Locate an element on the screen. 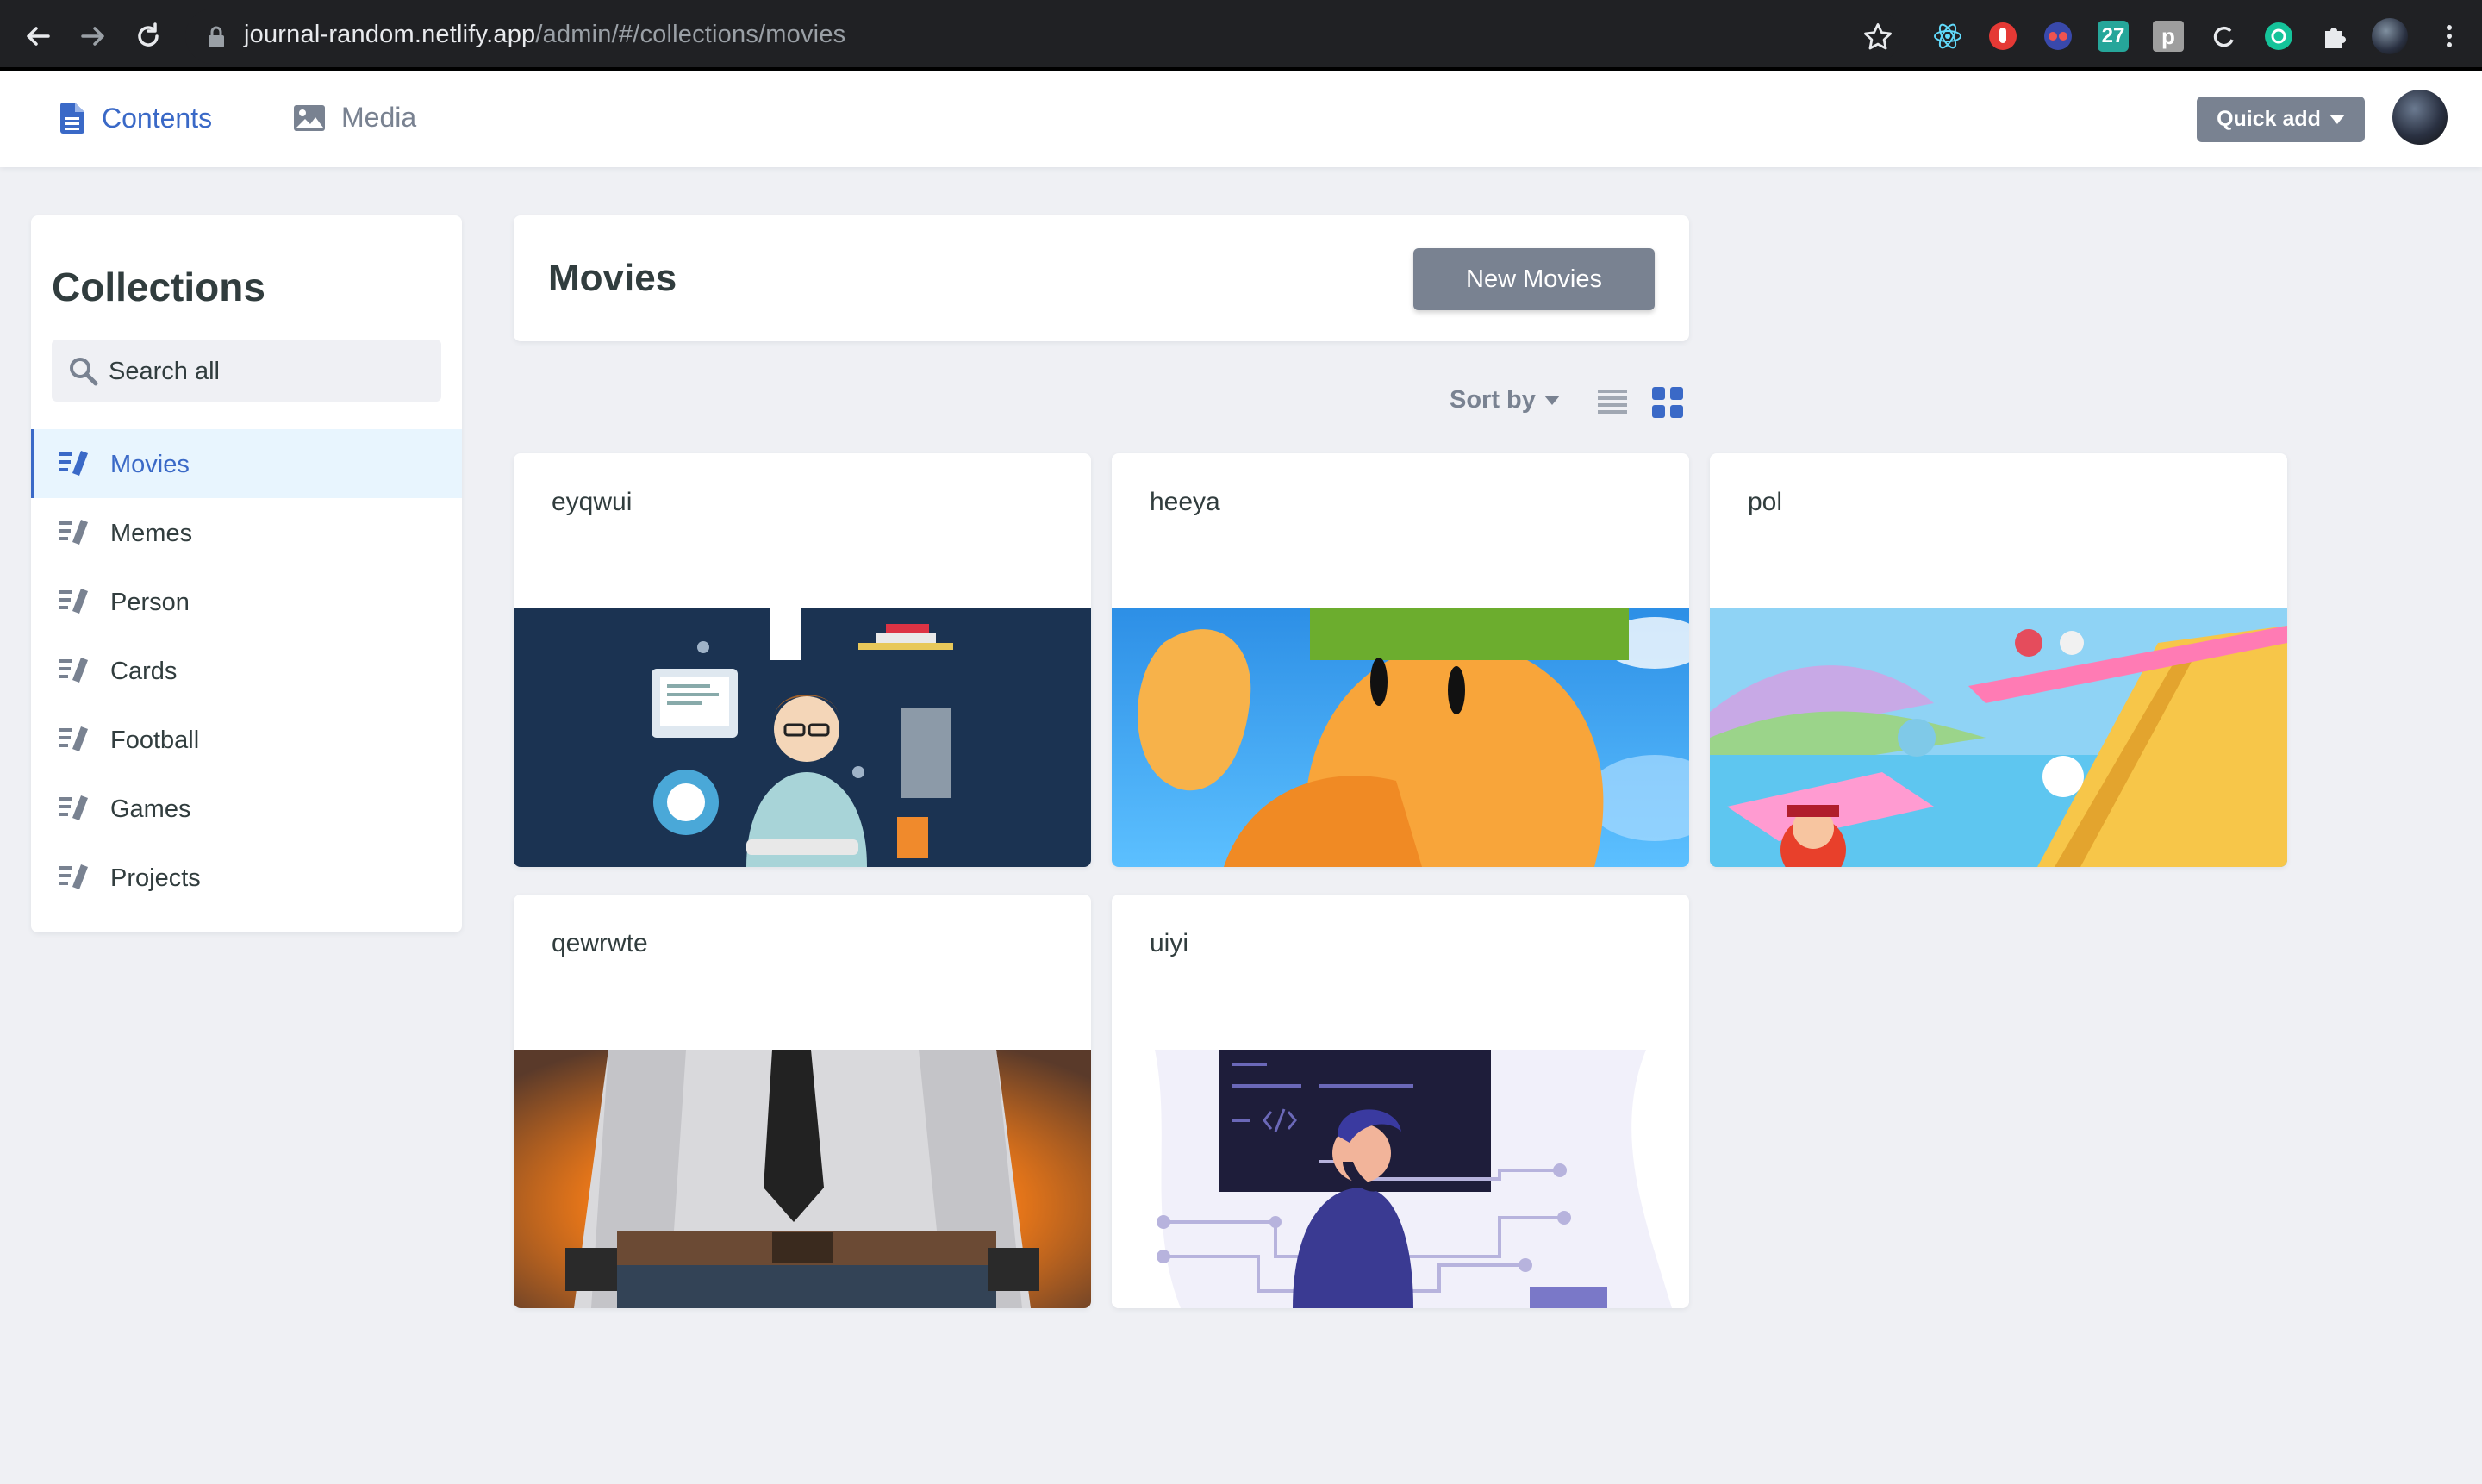 Image resolution: width=2482 pixels, height=1484 pixels. profile-avatar-icon is located at coordinates (2390, 36).